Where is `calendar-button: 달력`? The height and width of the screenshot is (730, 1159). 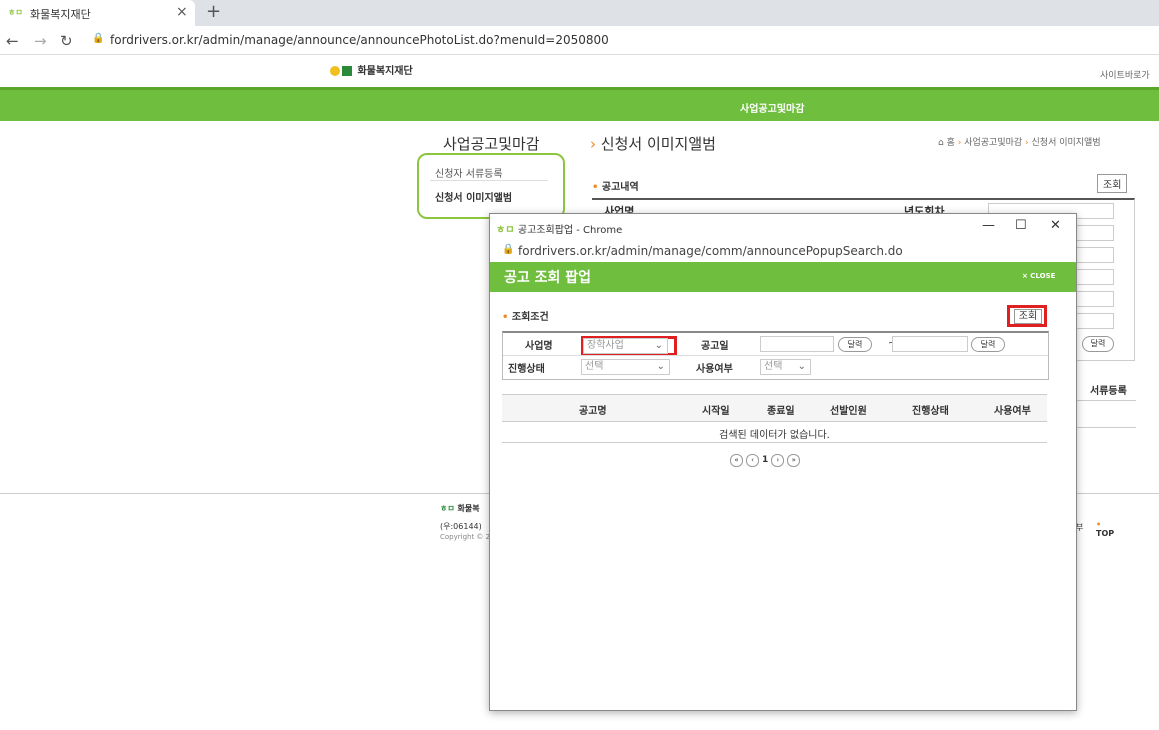 calendar-button: 달력 is located at coordinates (1098, 344).